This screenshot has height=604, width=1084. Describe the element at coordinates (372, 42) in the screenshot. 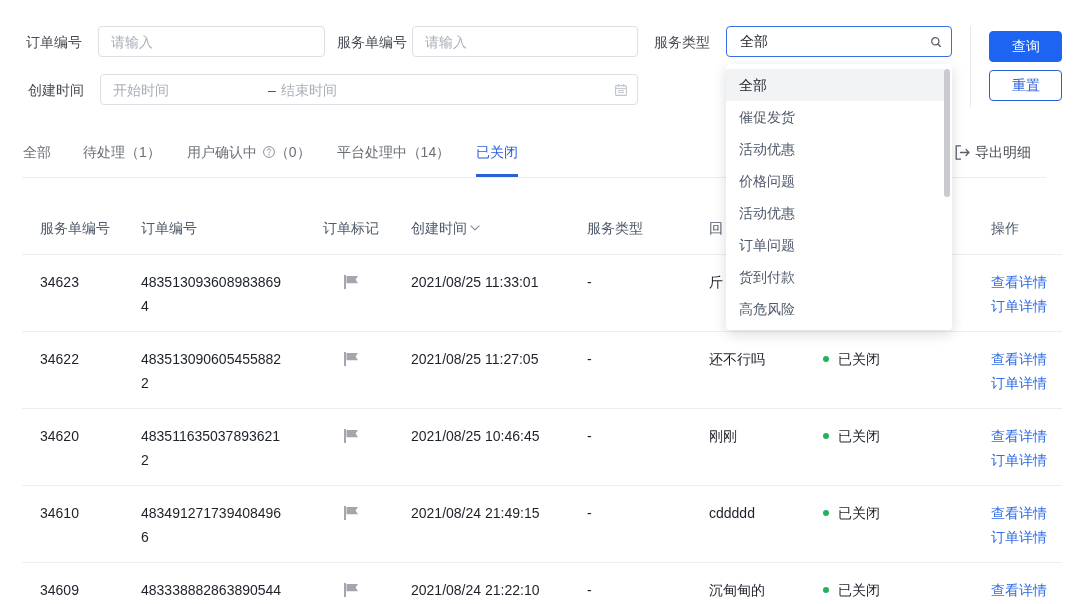

I see `field-label: 服务单编号` at that location.